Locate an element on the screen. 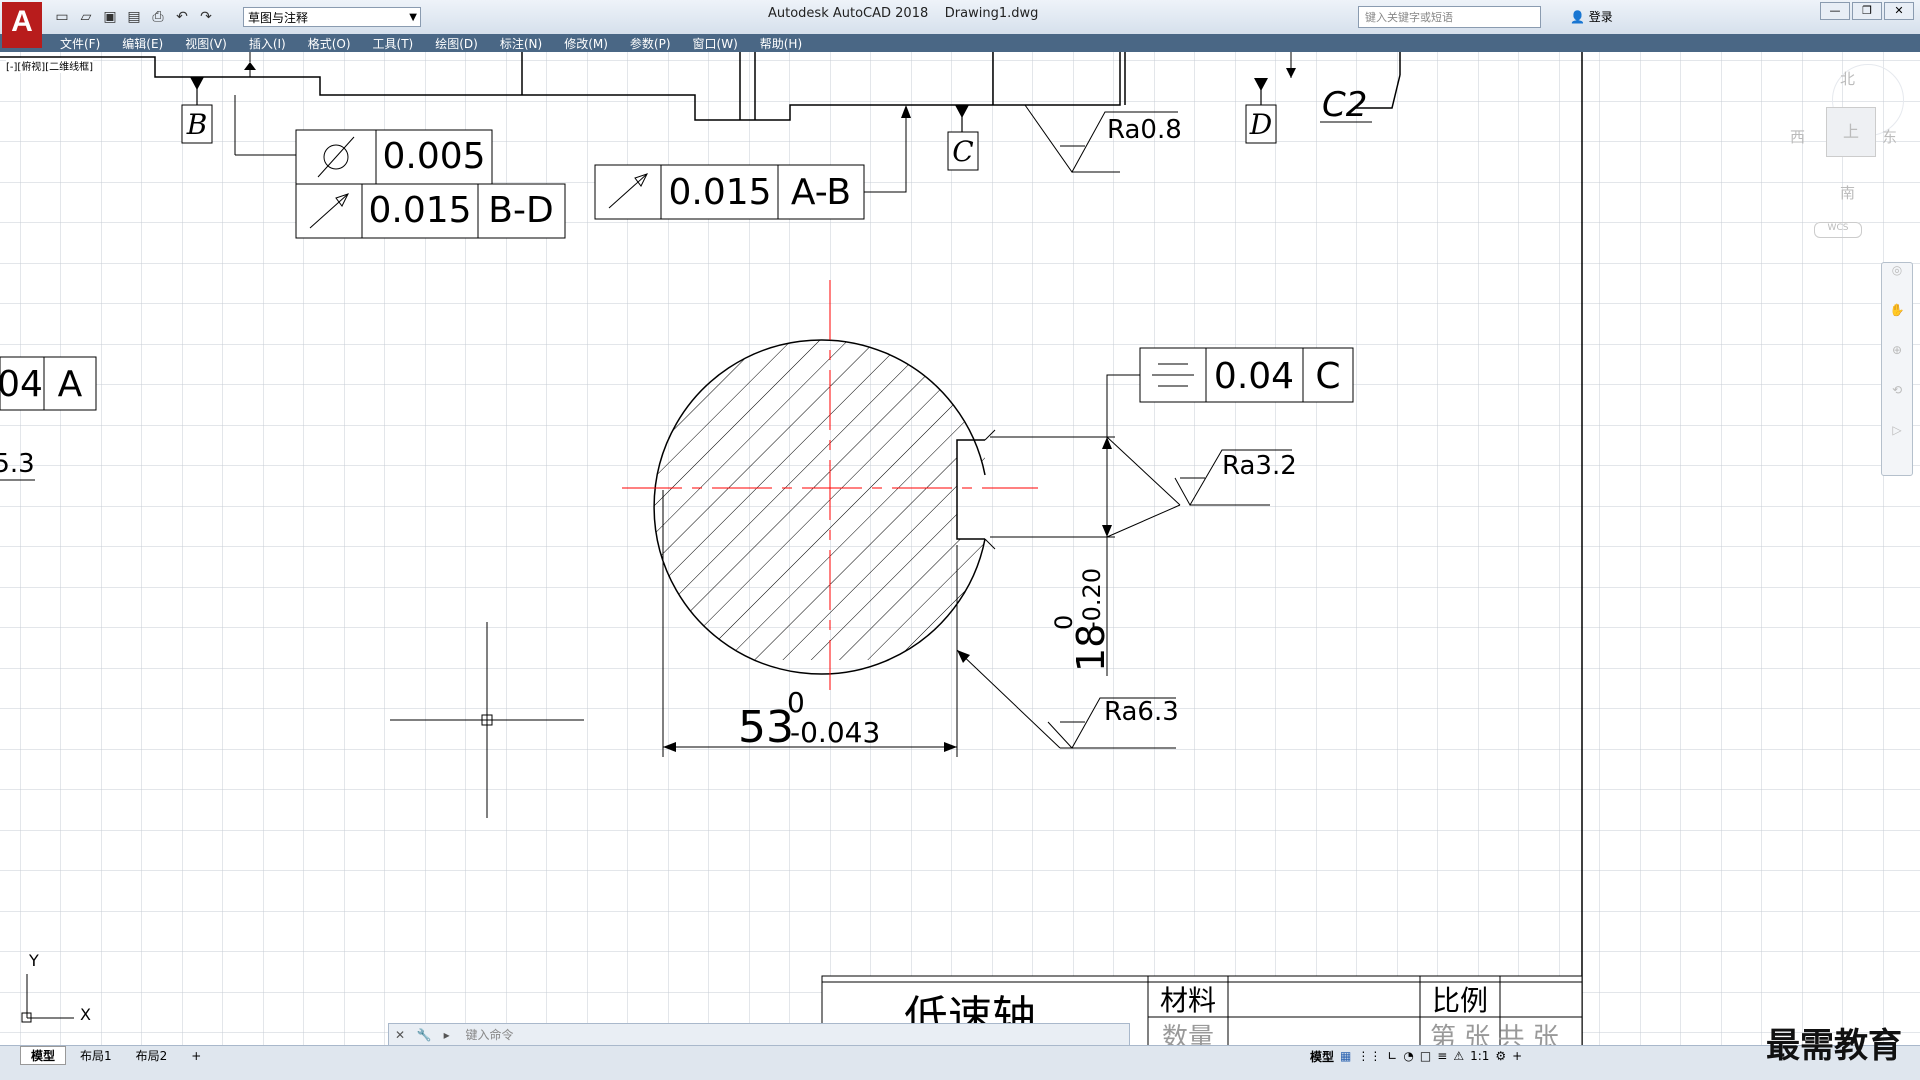  lineweight-icon: ≡ is located at coordinates (1442, 1056).